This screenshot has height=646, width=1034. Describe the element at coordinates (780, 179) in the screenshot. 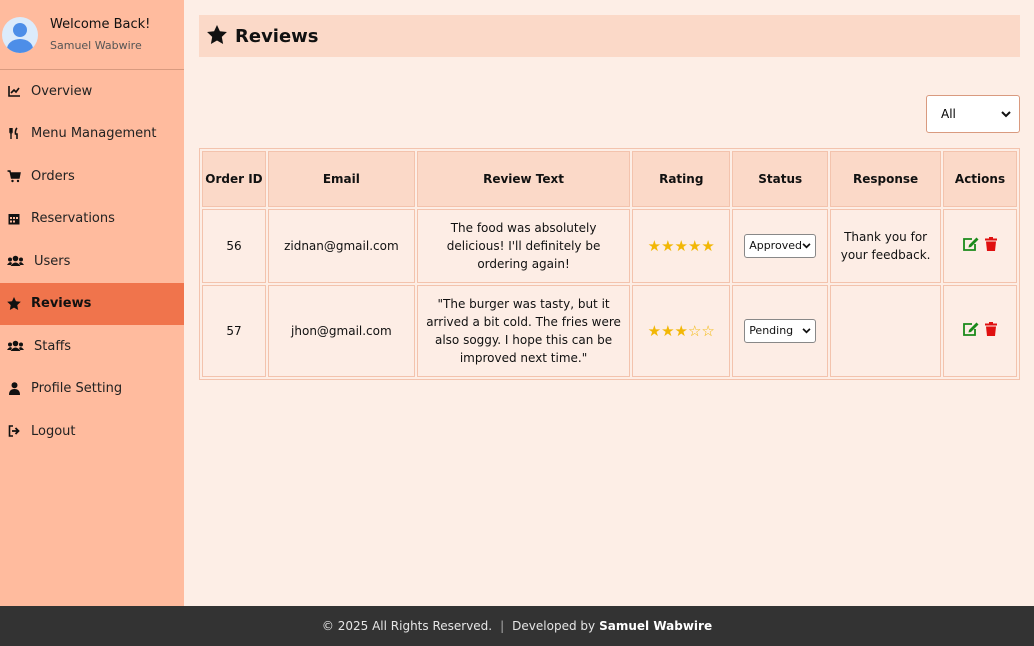

I see `column-header-status: Status` at that location.